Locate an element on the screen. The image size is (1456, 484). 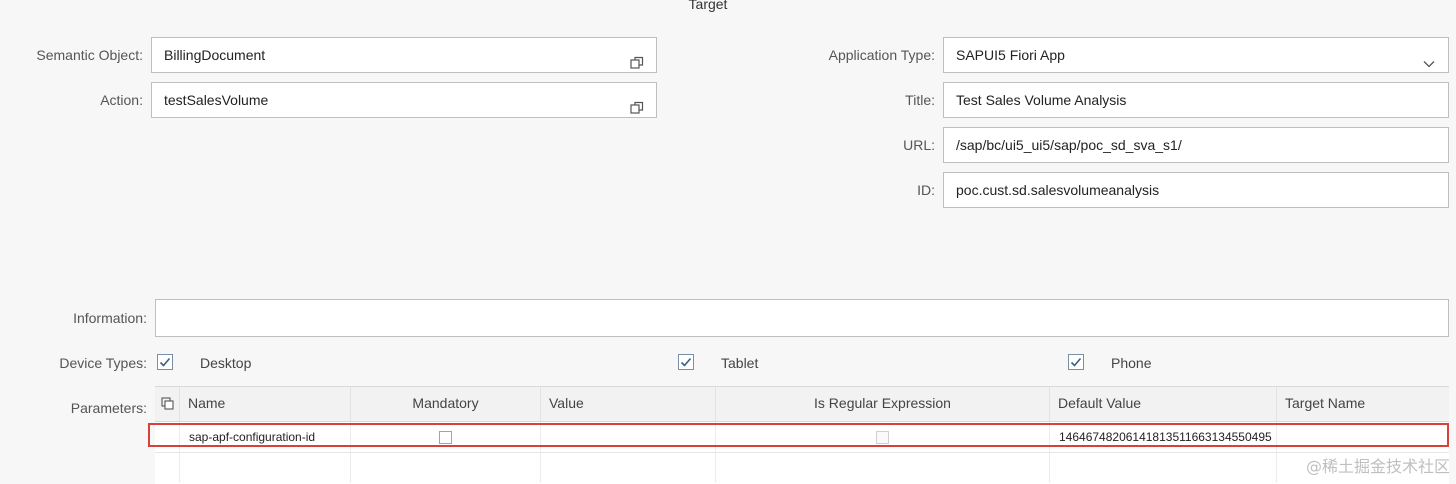
semantic-object-value: BillingDocument is located at coordinates (215, 55).